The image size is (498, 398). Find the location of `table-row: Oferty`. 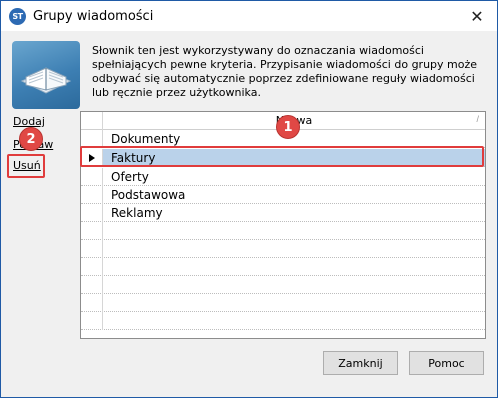

table-row: Oferty is located at coordinates (283, 177).